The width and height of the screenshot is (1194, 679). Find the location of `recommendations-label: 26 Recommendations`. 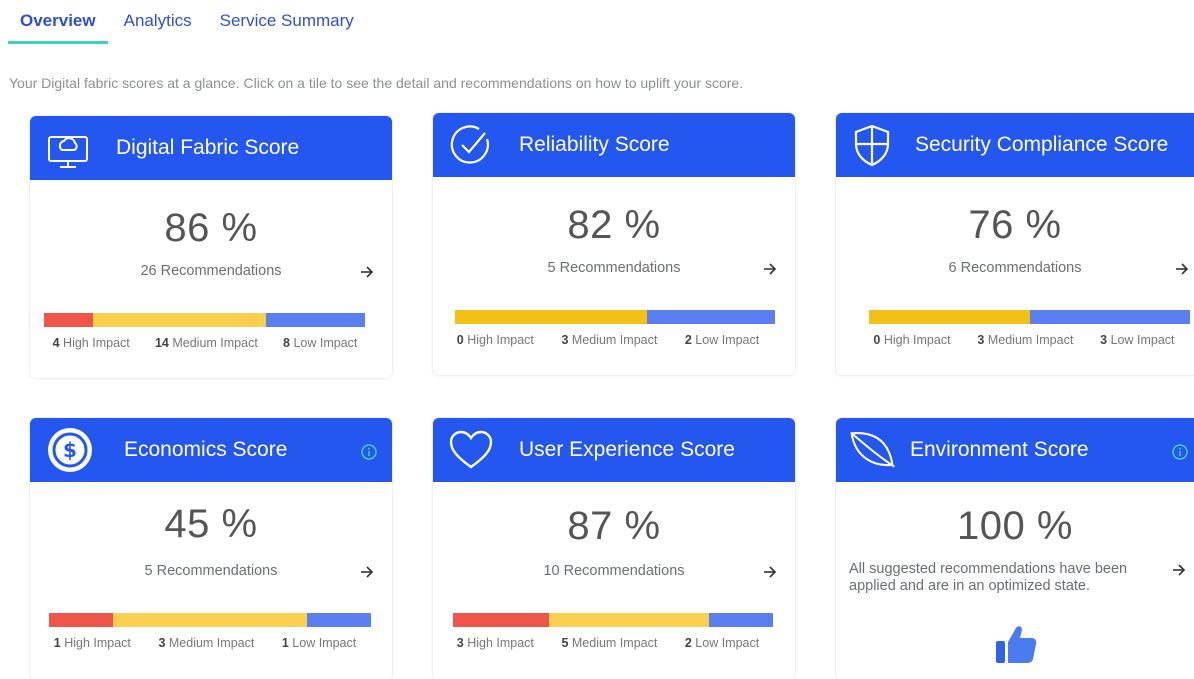

recommendations-label: 26 Recommendations is located at coordinates (211, 271).